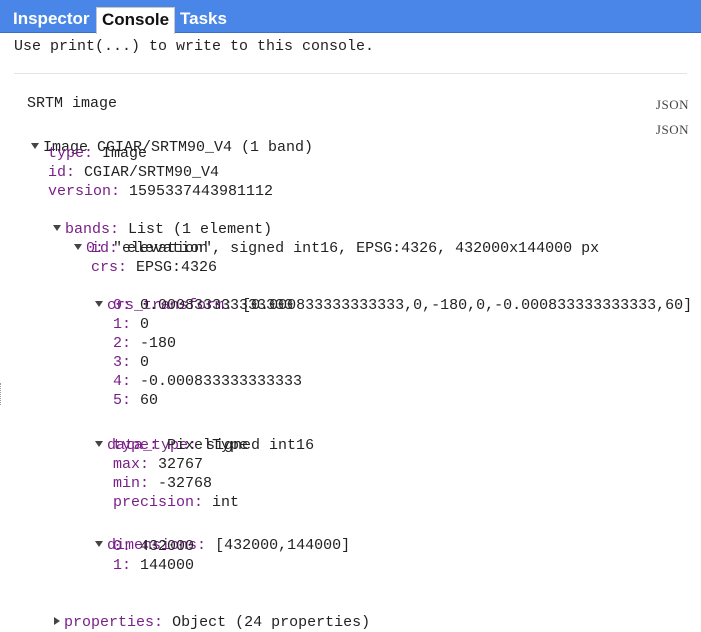  I want to click on dimensions-item: 1: 144000, so click(154, 565).